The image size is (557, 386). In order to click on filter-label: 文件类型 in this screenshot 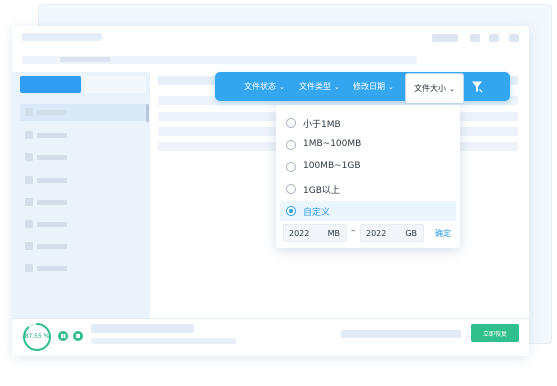, I will do `click(315, 86)`.